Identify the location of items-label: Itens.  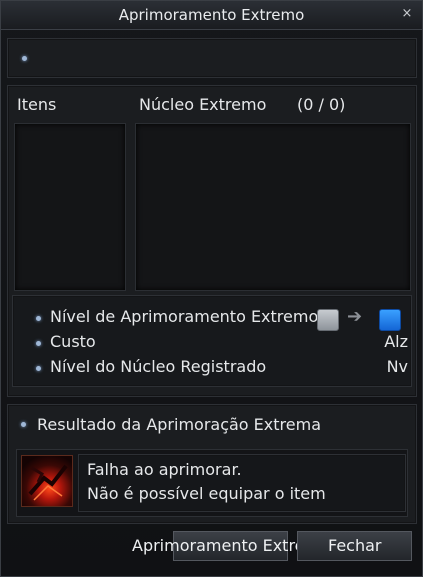
(37, 104).